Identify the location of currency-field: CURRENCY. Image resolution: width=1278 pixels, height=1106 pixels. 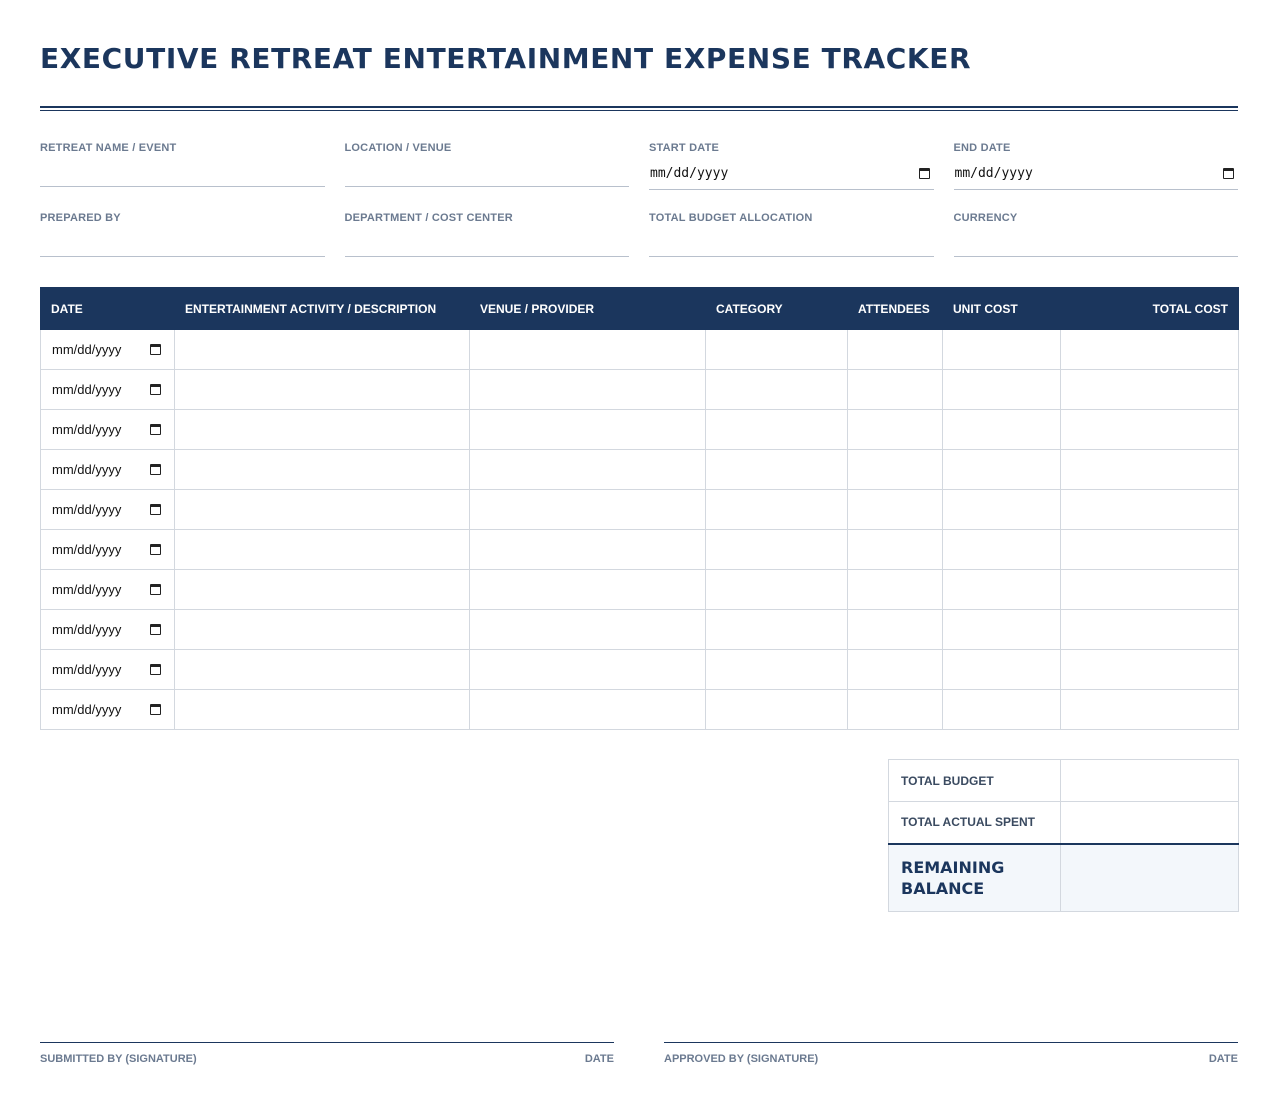
(1095, 245).